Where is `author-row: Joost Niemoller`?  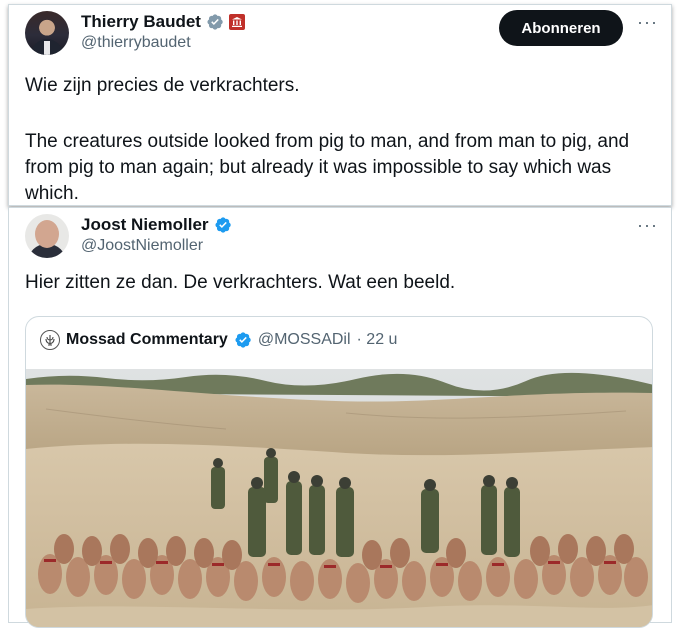
author-row: Joost Niemoller is located at coordinates (156, 225).